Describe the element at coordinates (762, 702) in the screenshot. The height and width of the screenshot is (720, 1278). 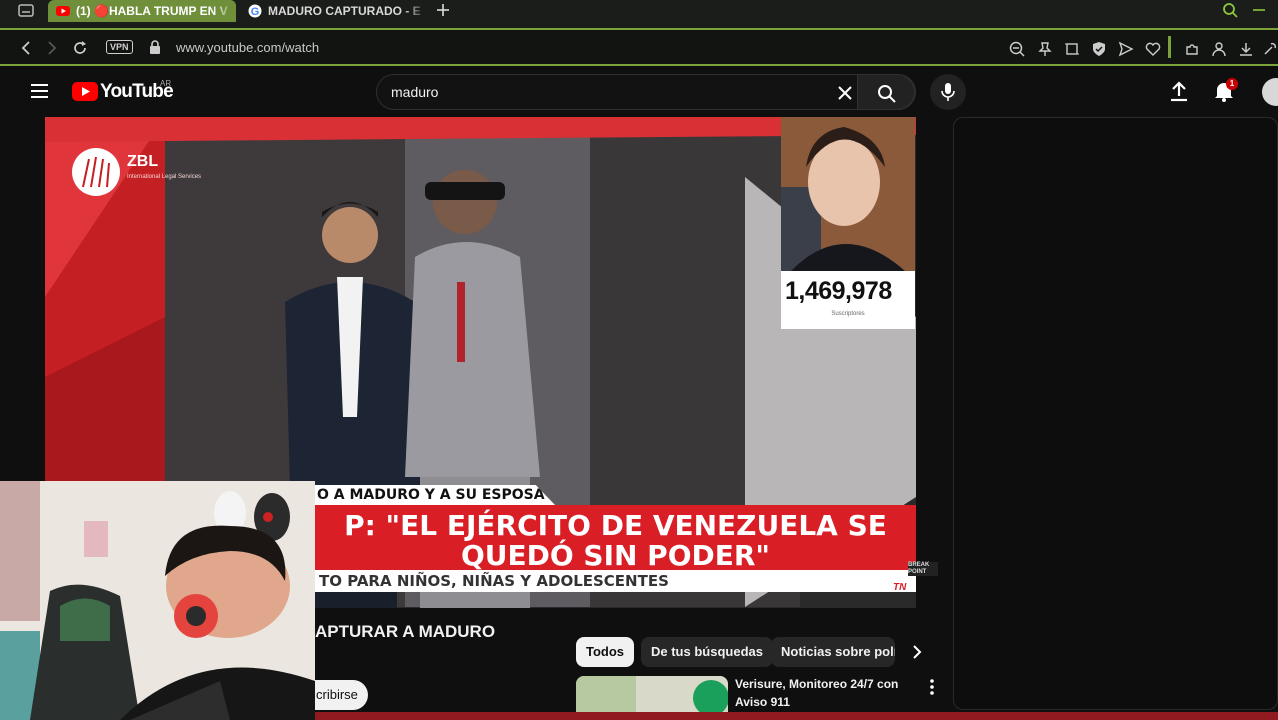
I see `suggested-title-2: Aviso 911` at that location.